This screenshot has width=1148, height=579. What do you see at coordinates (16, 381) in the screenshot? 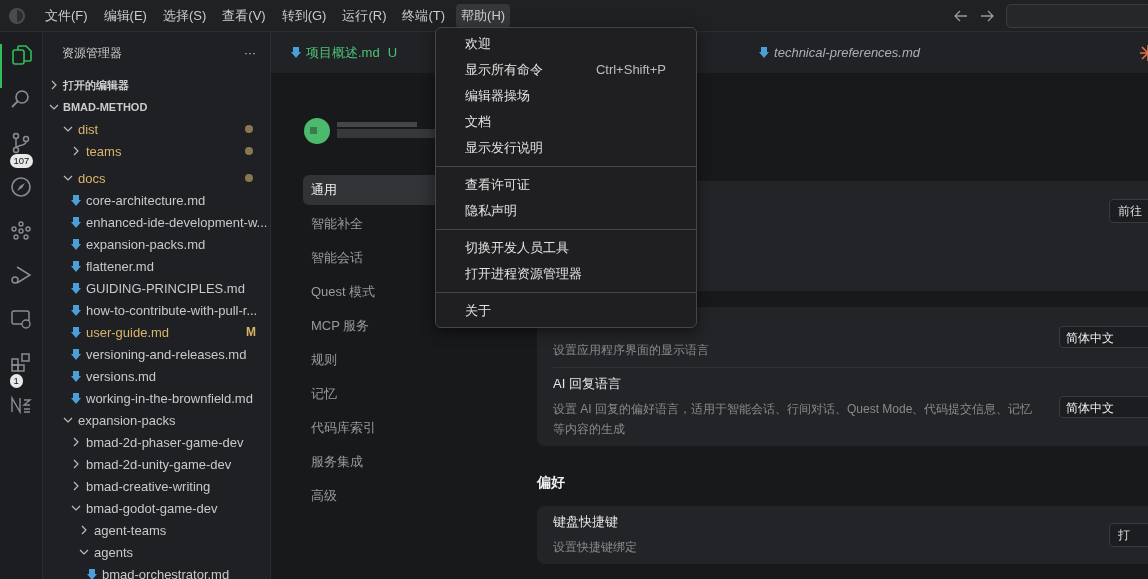
I see `count-badge: 1` at bounding box center [16, 381].